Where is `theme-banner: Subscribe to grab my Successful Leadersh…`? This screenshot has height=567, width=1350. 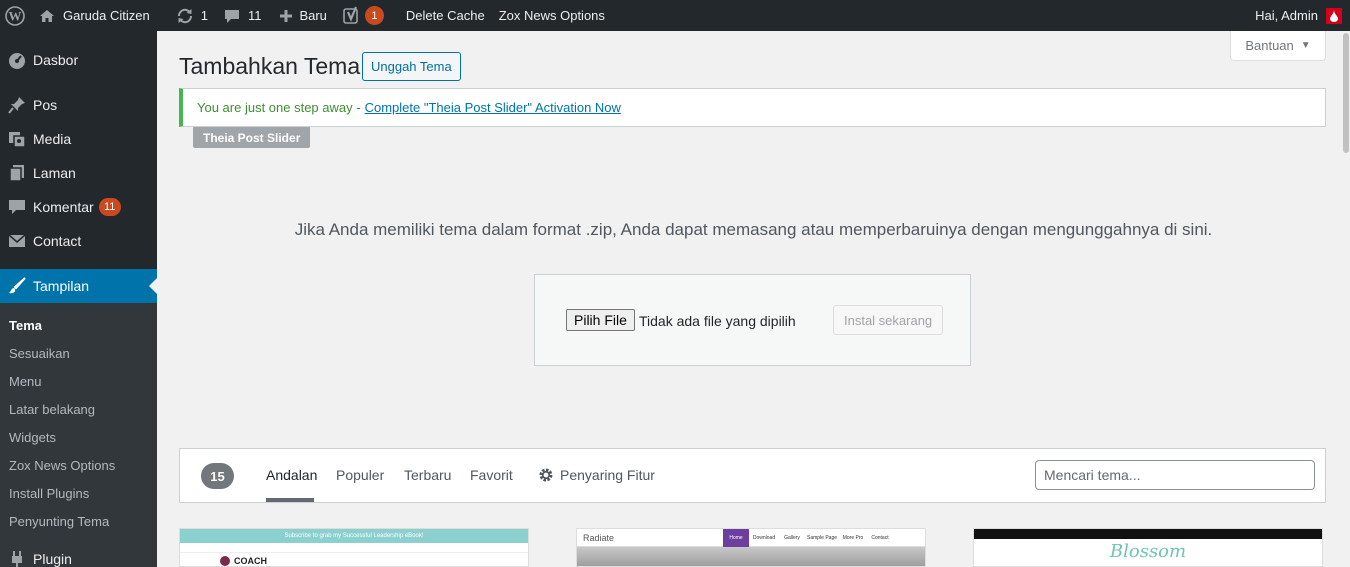 theme-banner: Subscribe to grab my Successful Leadersh… is located at coordinates (354, 536).